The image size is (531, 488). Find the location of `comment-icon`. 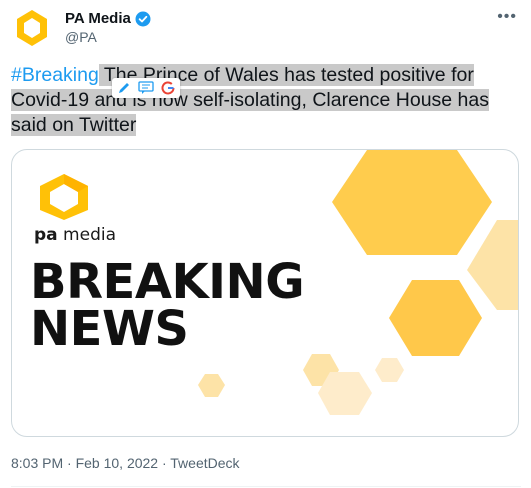

comment-icon is located at coordinates (146, 88).